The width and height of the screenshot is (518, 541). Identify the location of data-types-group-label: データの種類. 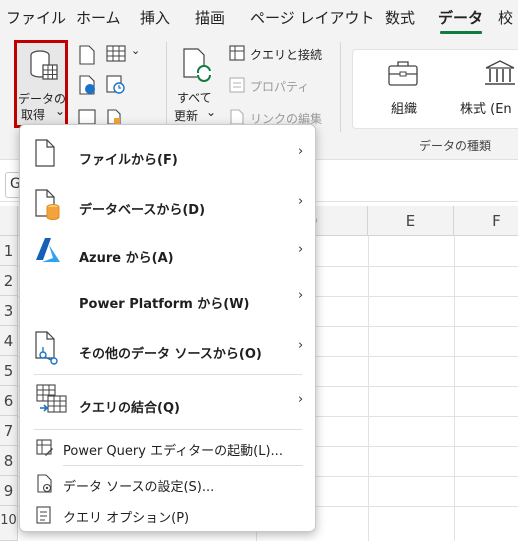
(455, 146).